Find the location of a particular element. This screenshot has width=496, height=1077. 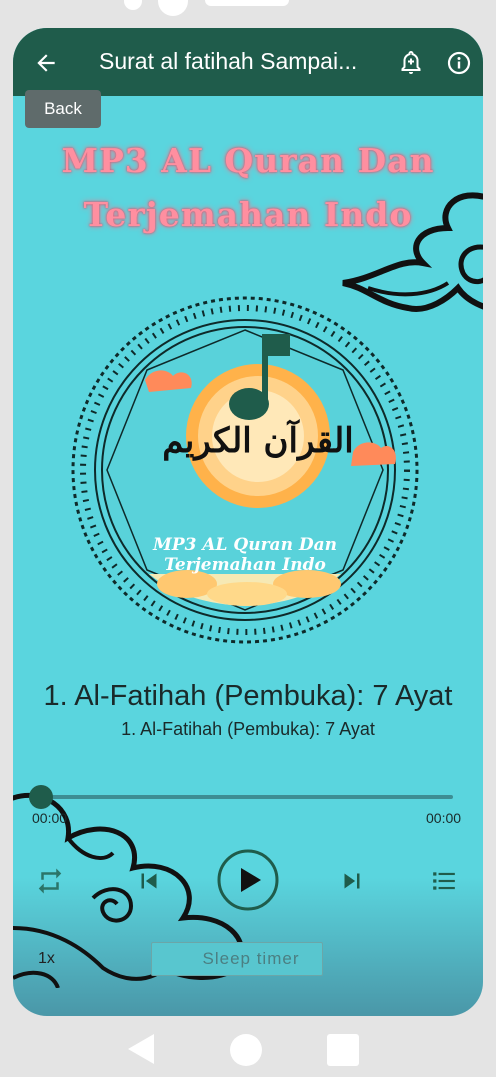

skip-next-icon is located at coordinates (352, 881).